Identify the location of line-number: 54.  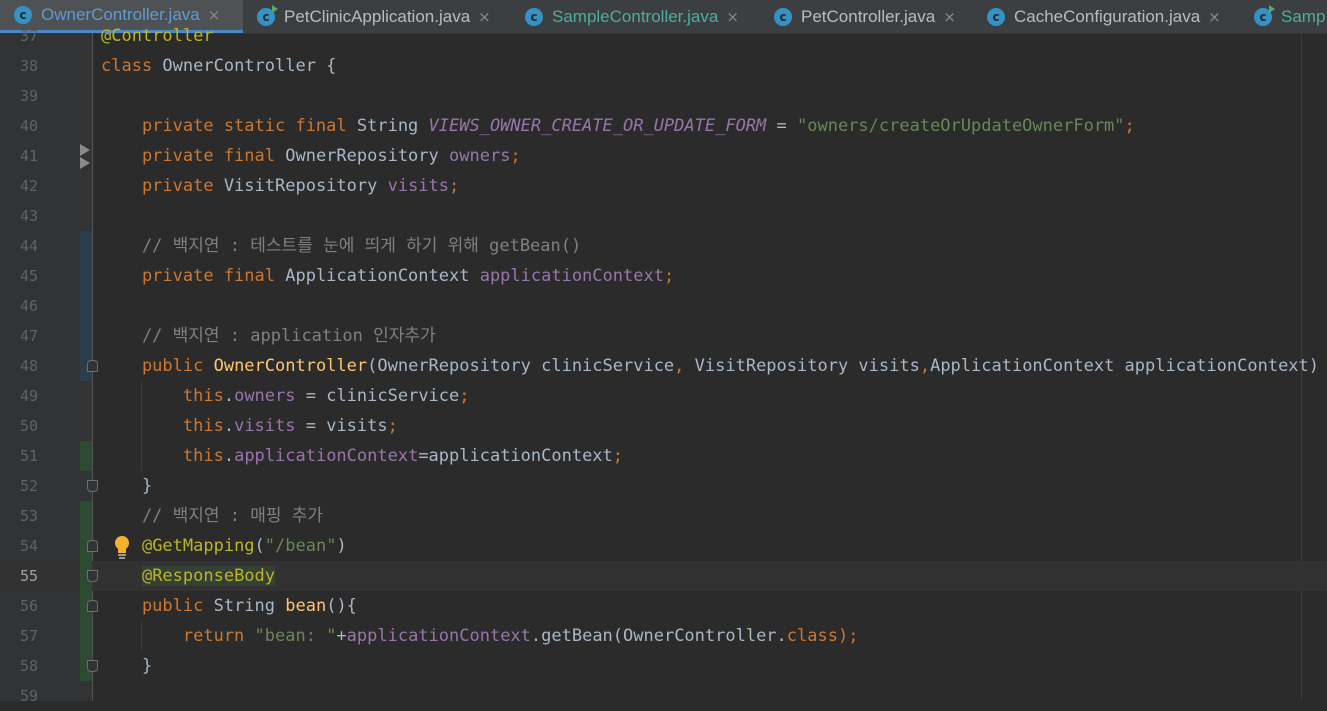
(19, 546).